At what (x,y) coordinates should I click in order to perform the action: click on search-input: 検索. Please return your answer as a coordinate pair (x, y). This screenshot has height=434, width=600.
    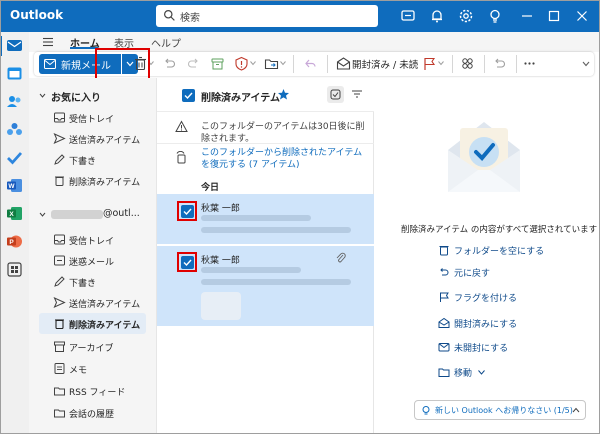
    Looking at the image, I should click on (267, 16).